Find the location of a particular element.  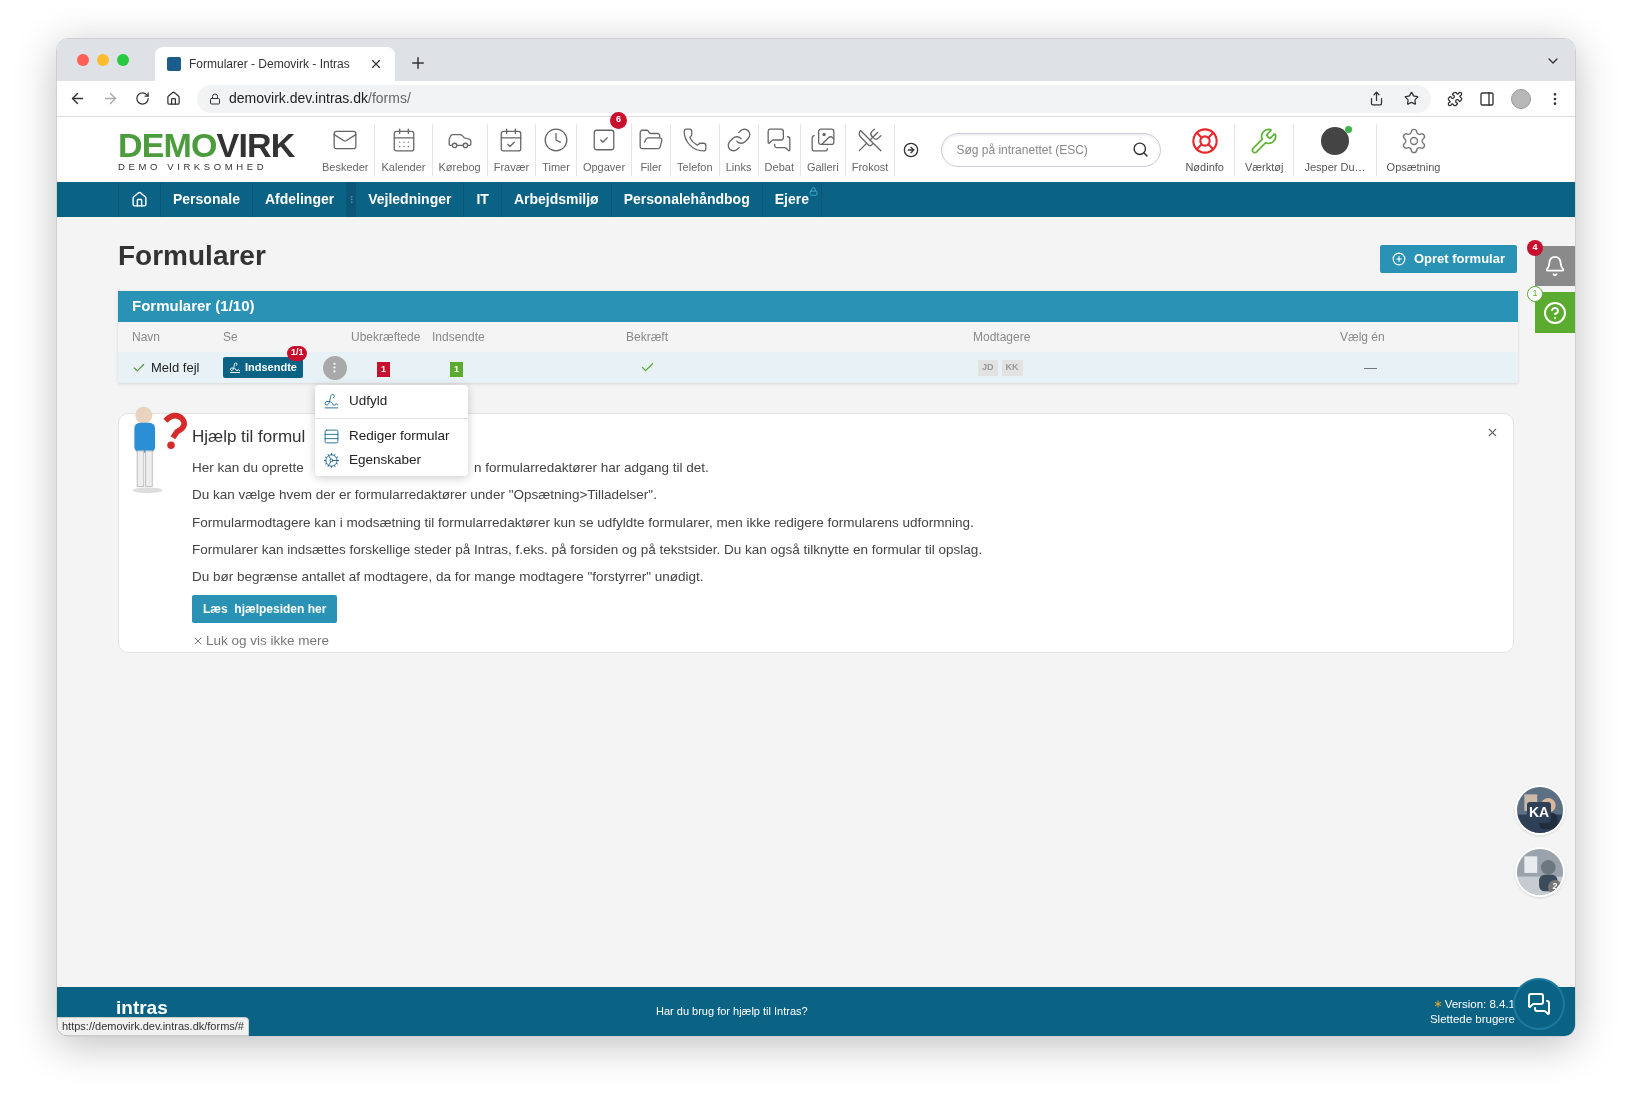

menu-item: Egenskaber is located at coordinates (391, 460).